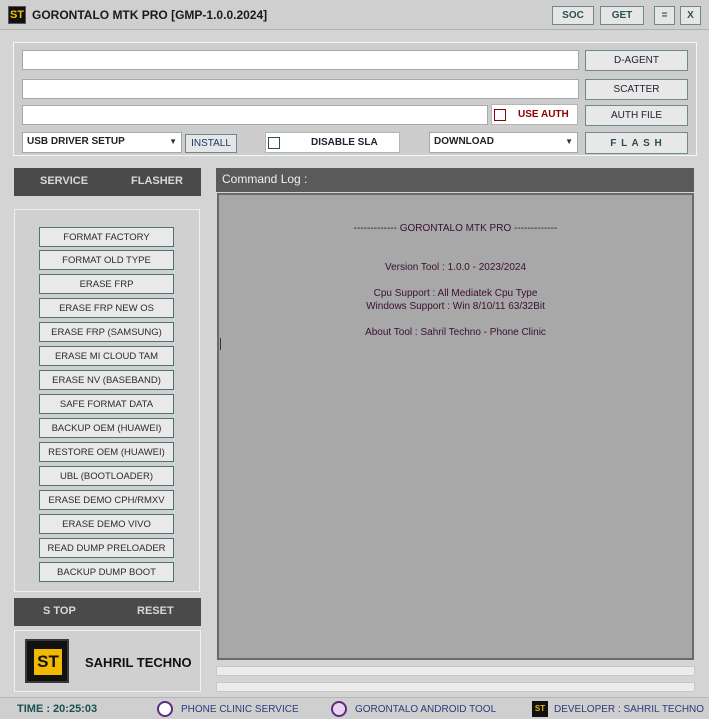  What do you see at coordinates (157, 181) in the screenshot?
I see `tab-flasher: FLASHER` at bounding box center [157, 181].